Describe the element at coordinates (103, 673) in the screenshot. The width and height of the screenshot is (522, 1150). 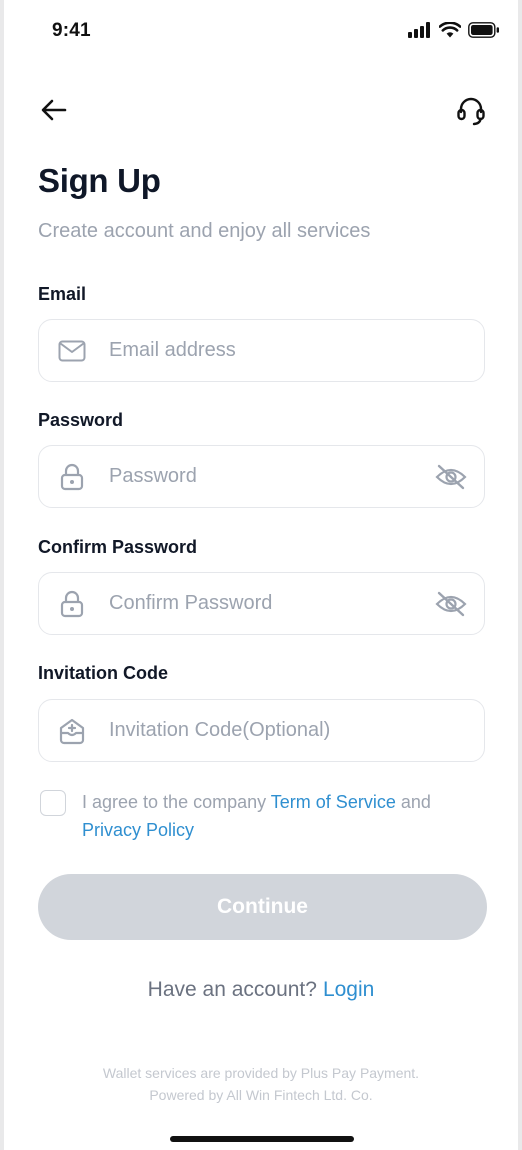
I see `invitation-code-label: Invitation Code` at that location.